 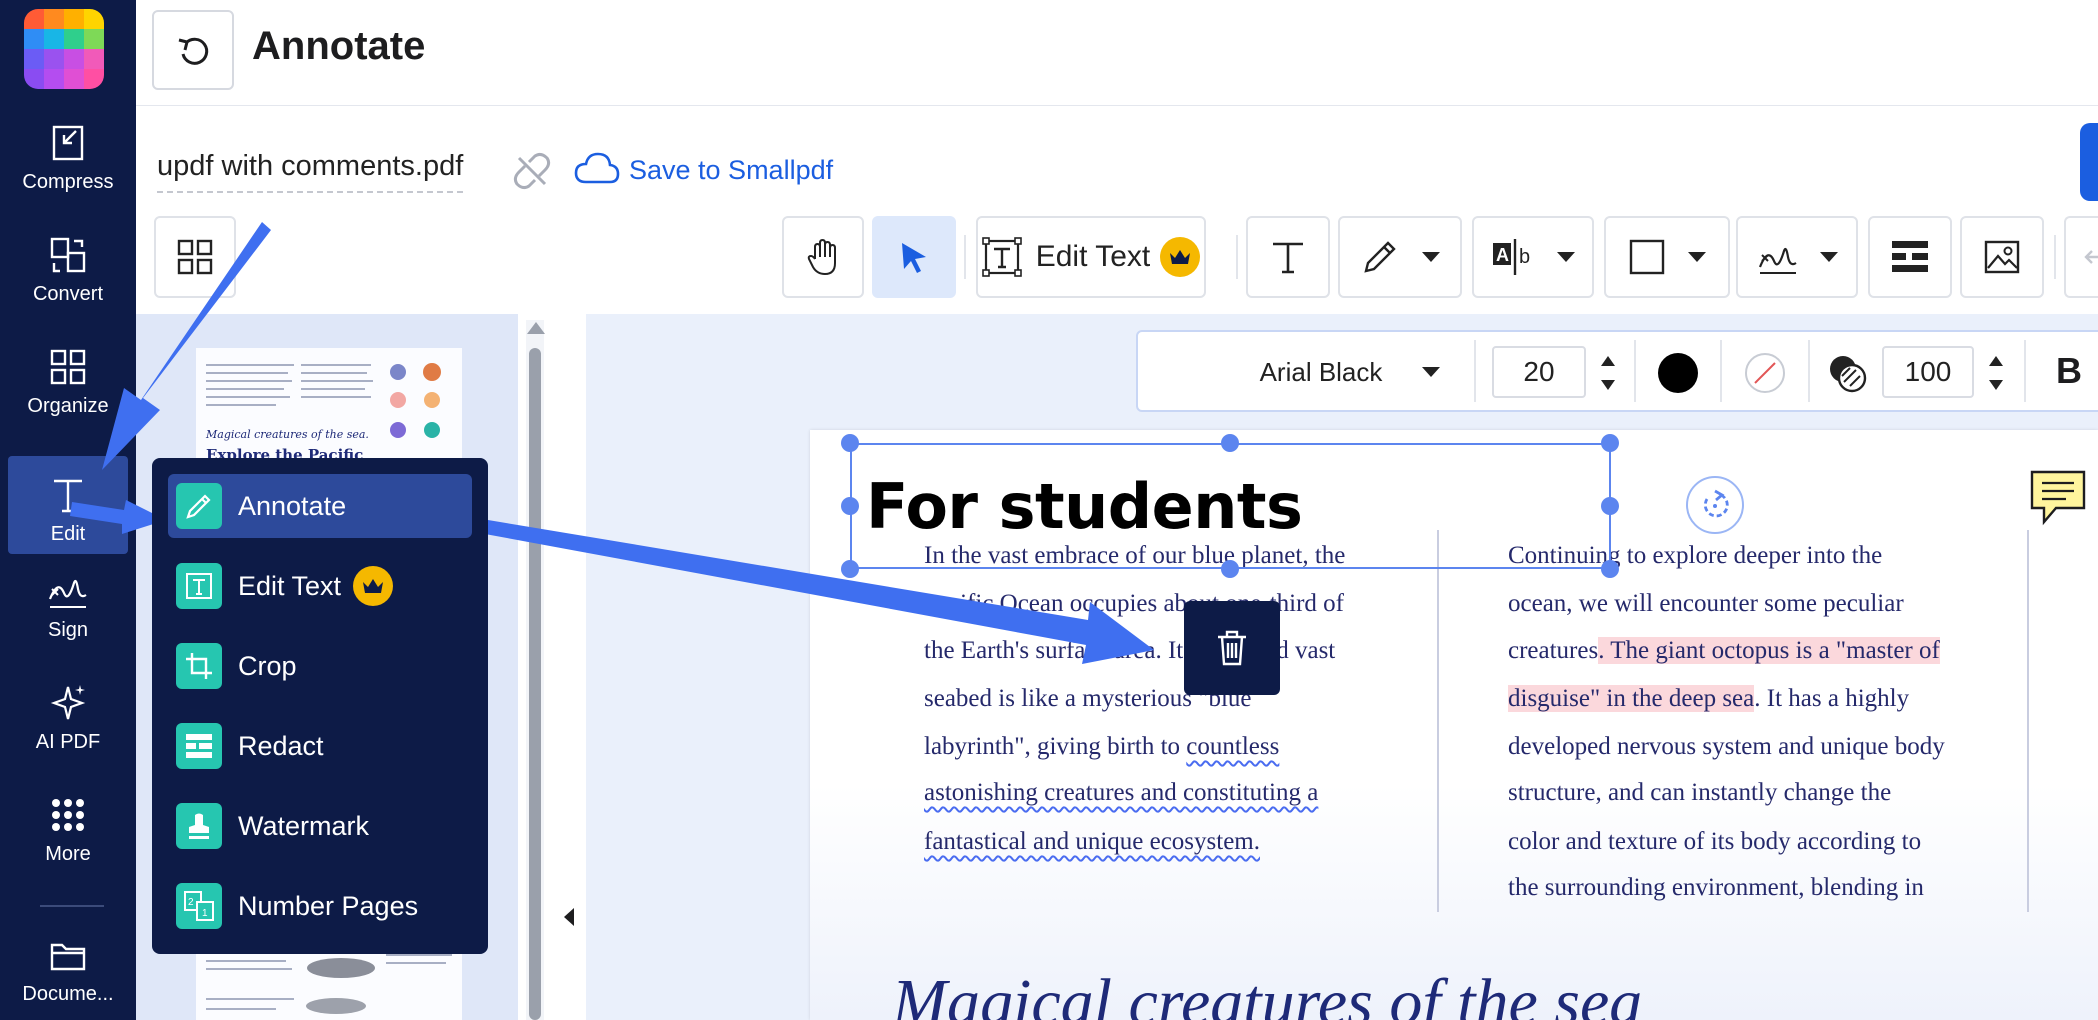 I want to click on whale-illustration, so click(x=340, y=986).